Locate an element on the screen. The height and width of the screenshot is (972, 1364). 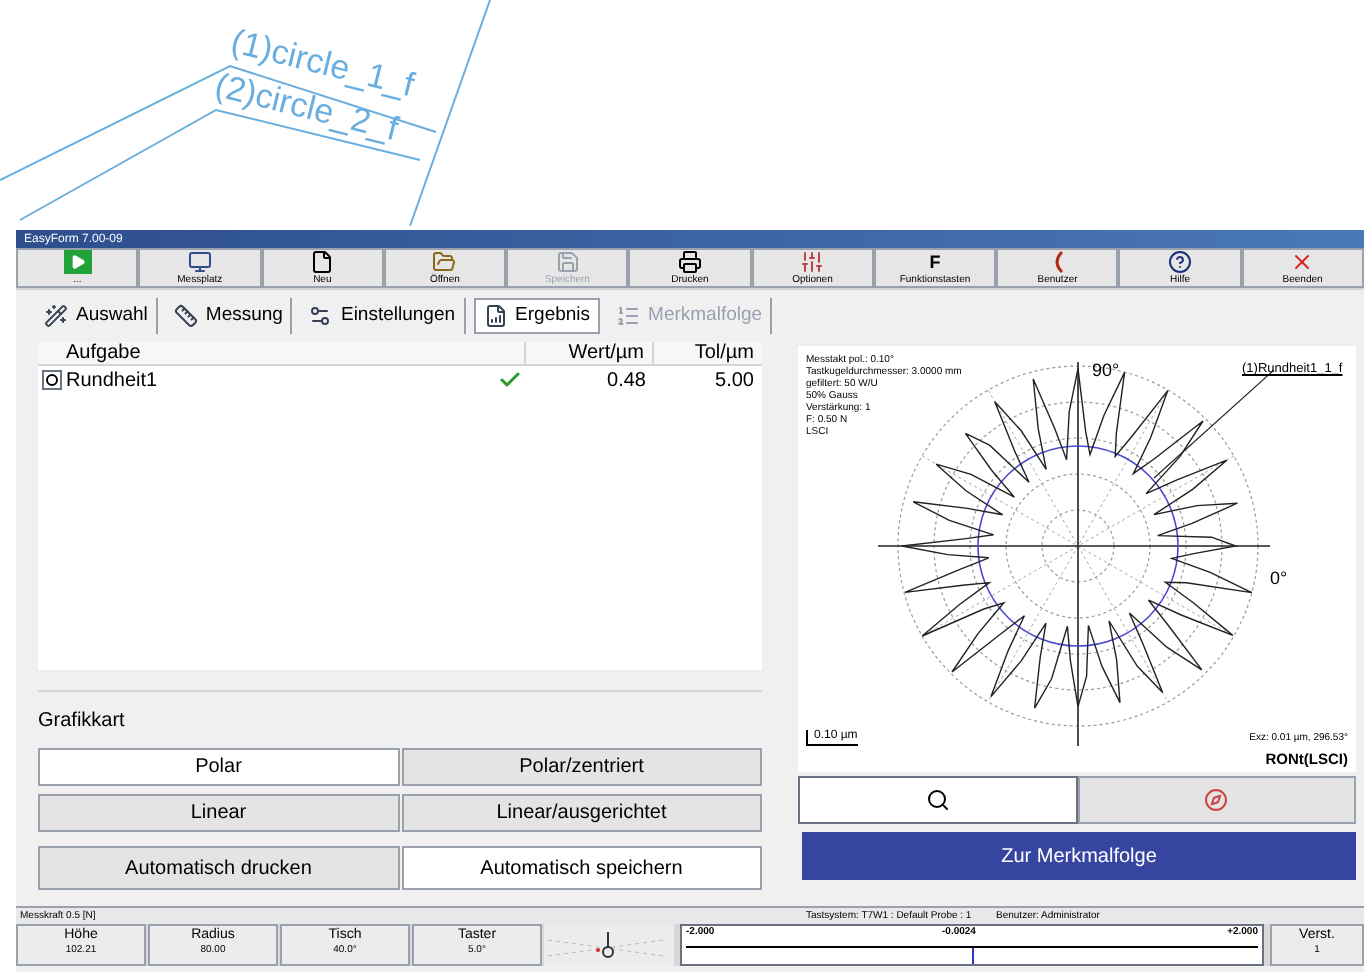
play-icon is located at coordinates (77, 262).